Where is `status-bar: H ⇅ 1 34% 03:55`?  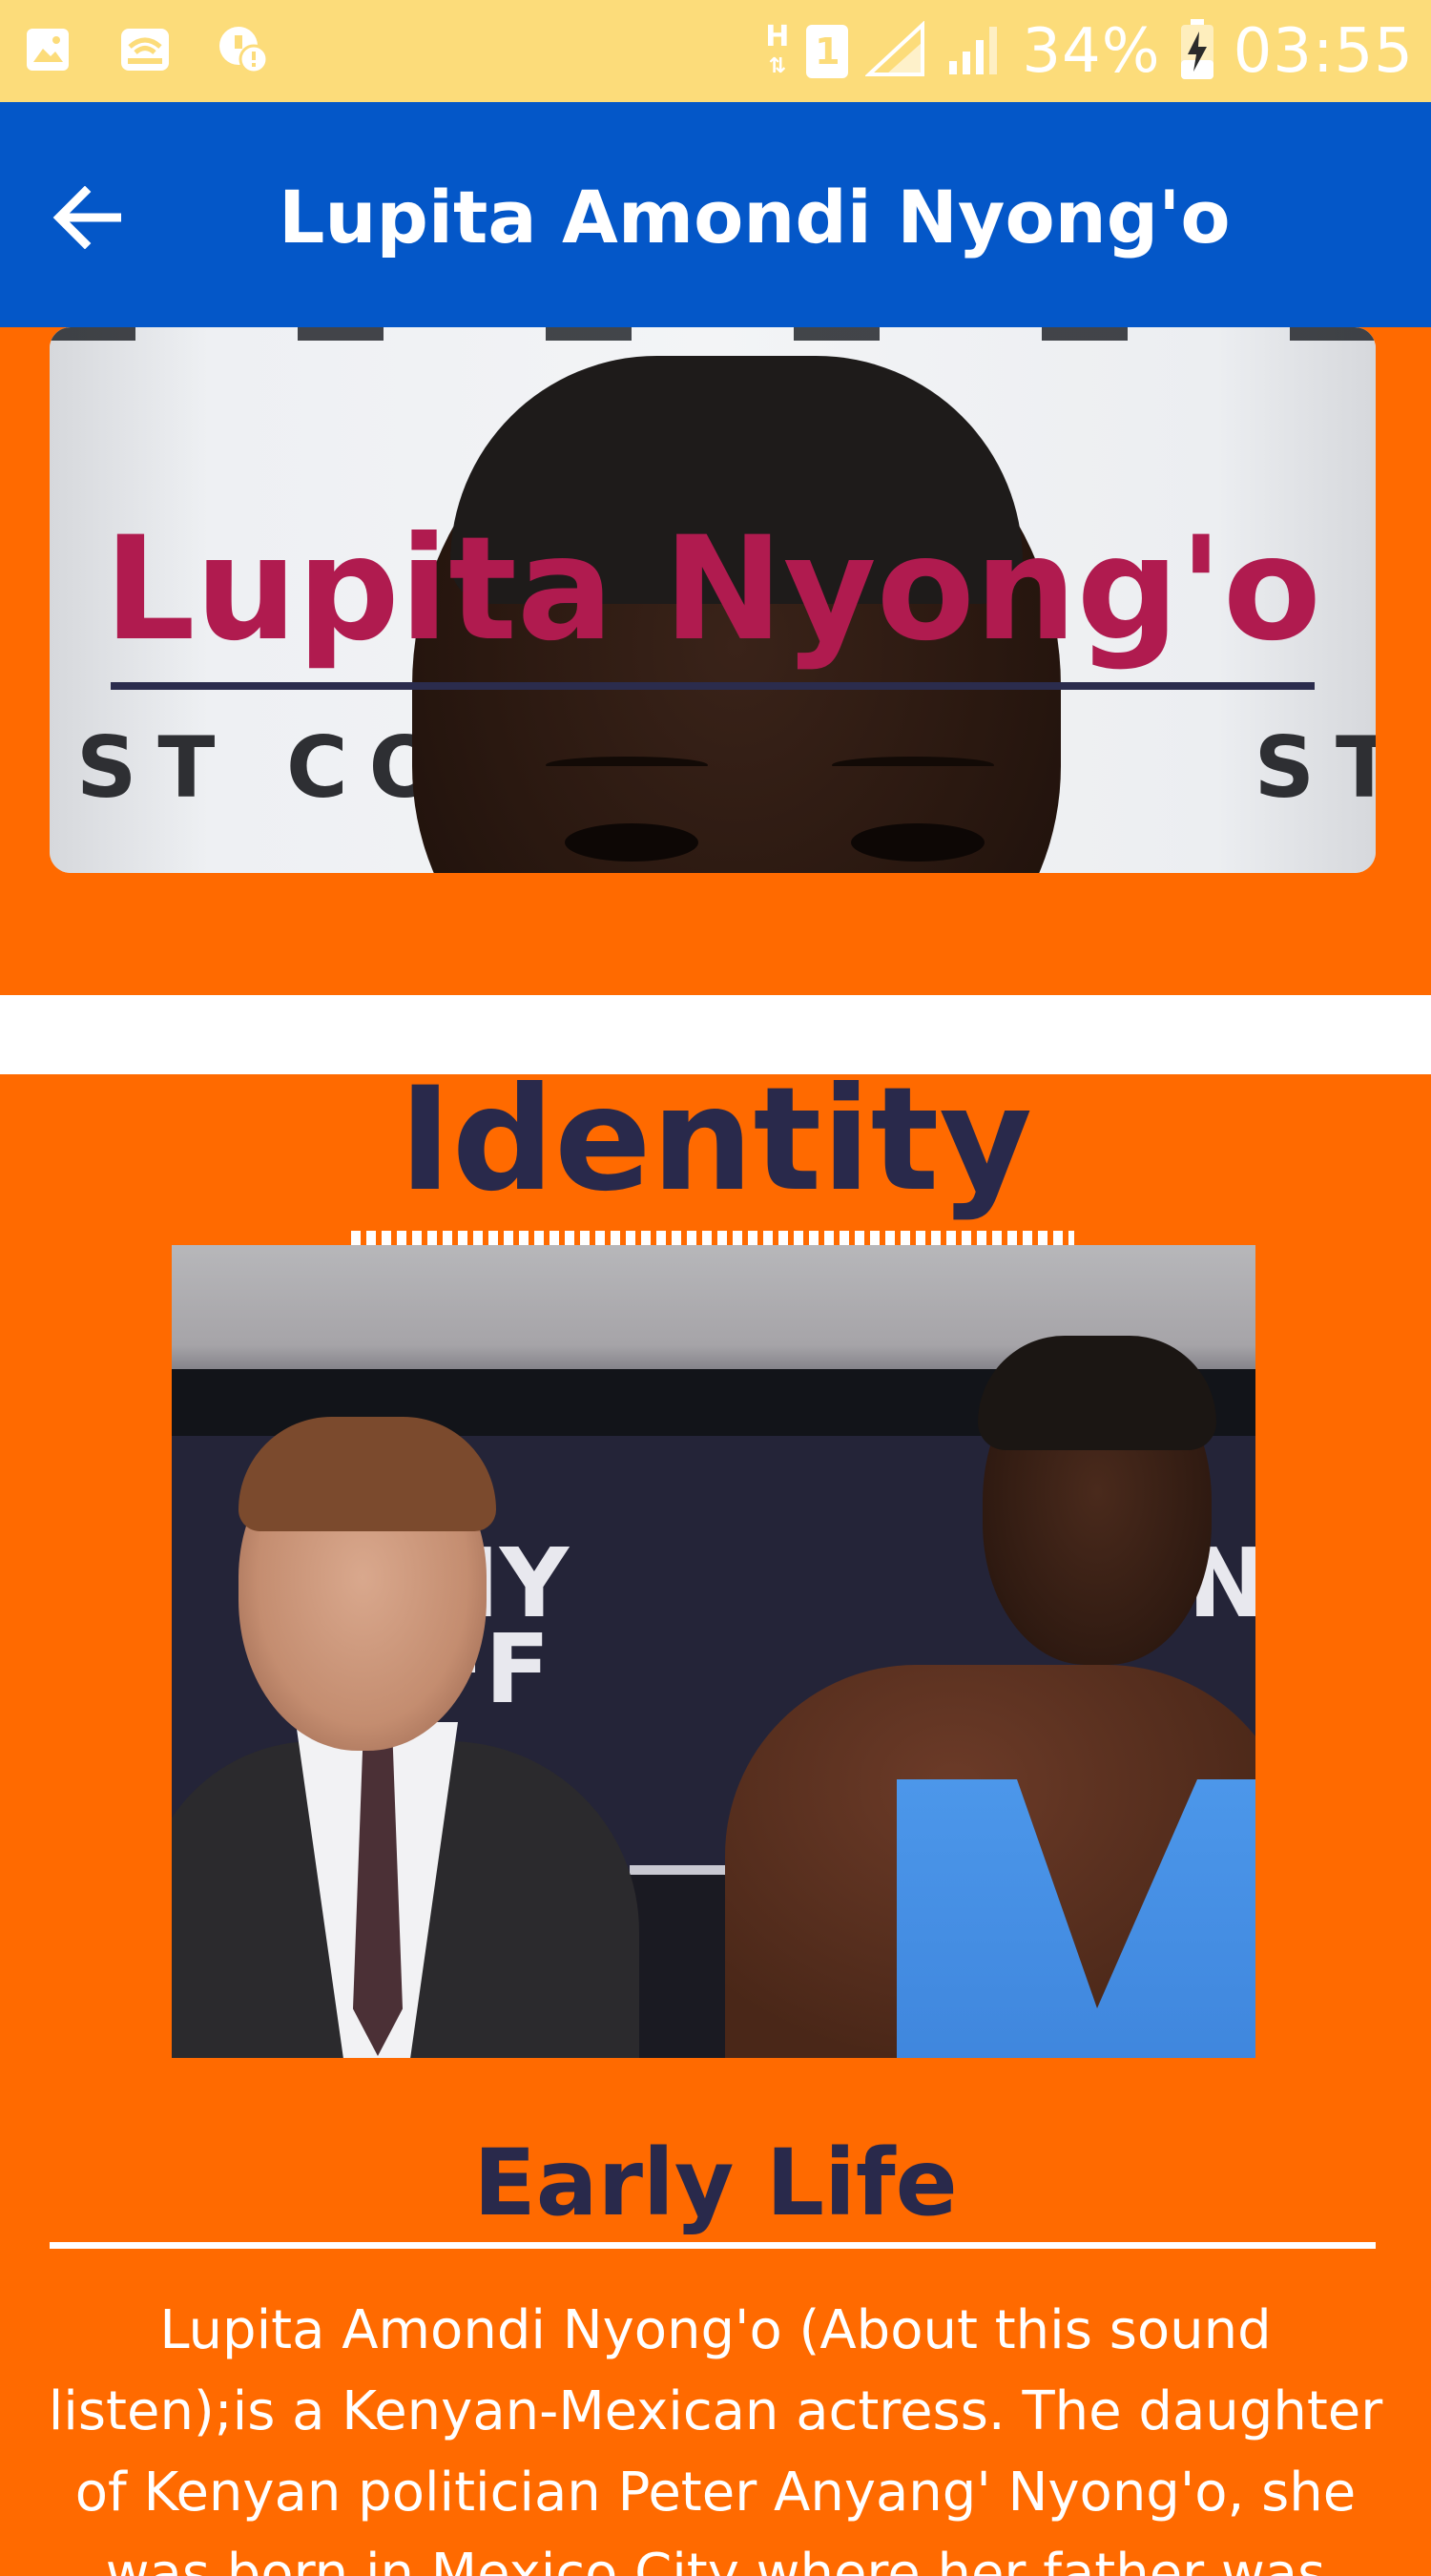
status-bar: H ⇅ 1 34% 03:55 is located at coordinates (715, 51).